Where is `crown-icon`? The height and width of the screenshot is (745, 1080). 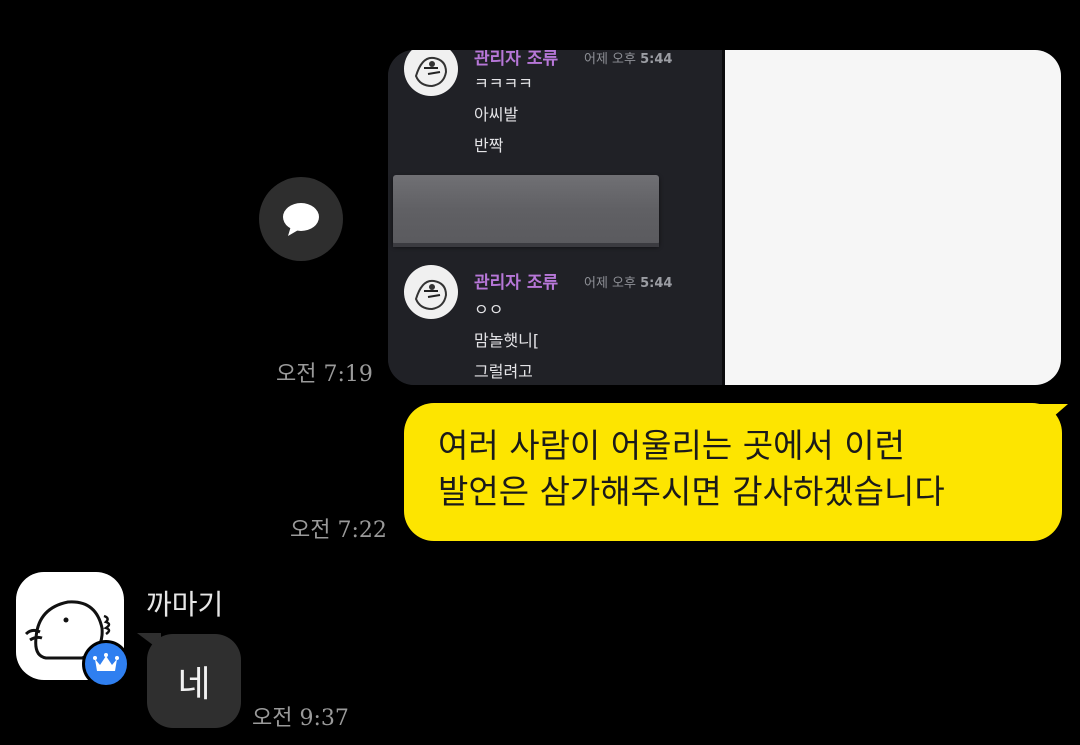 crown-icon is located at coordinates (106, 662).